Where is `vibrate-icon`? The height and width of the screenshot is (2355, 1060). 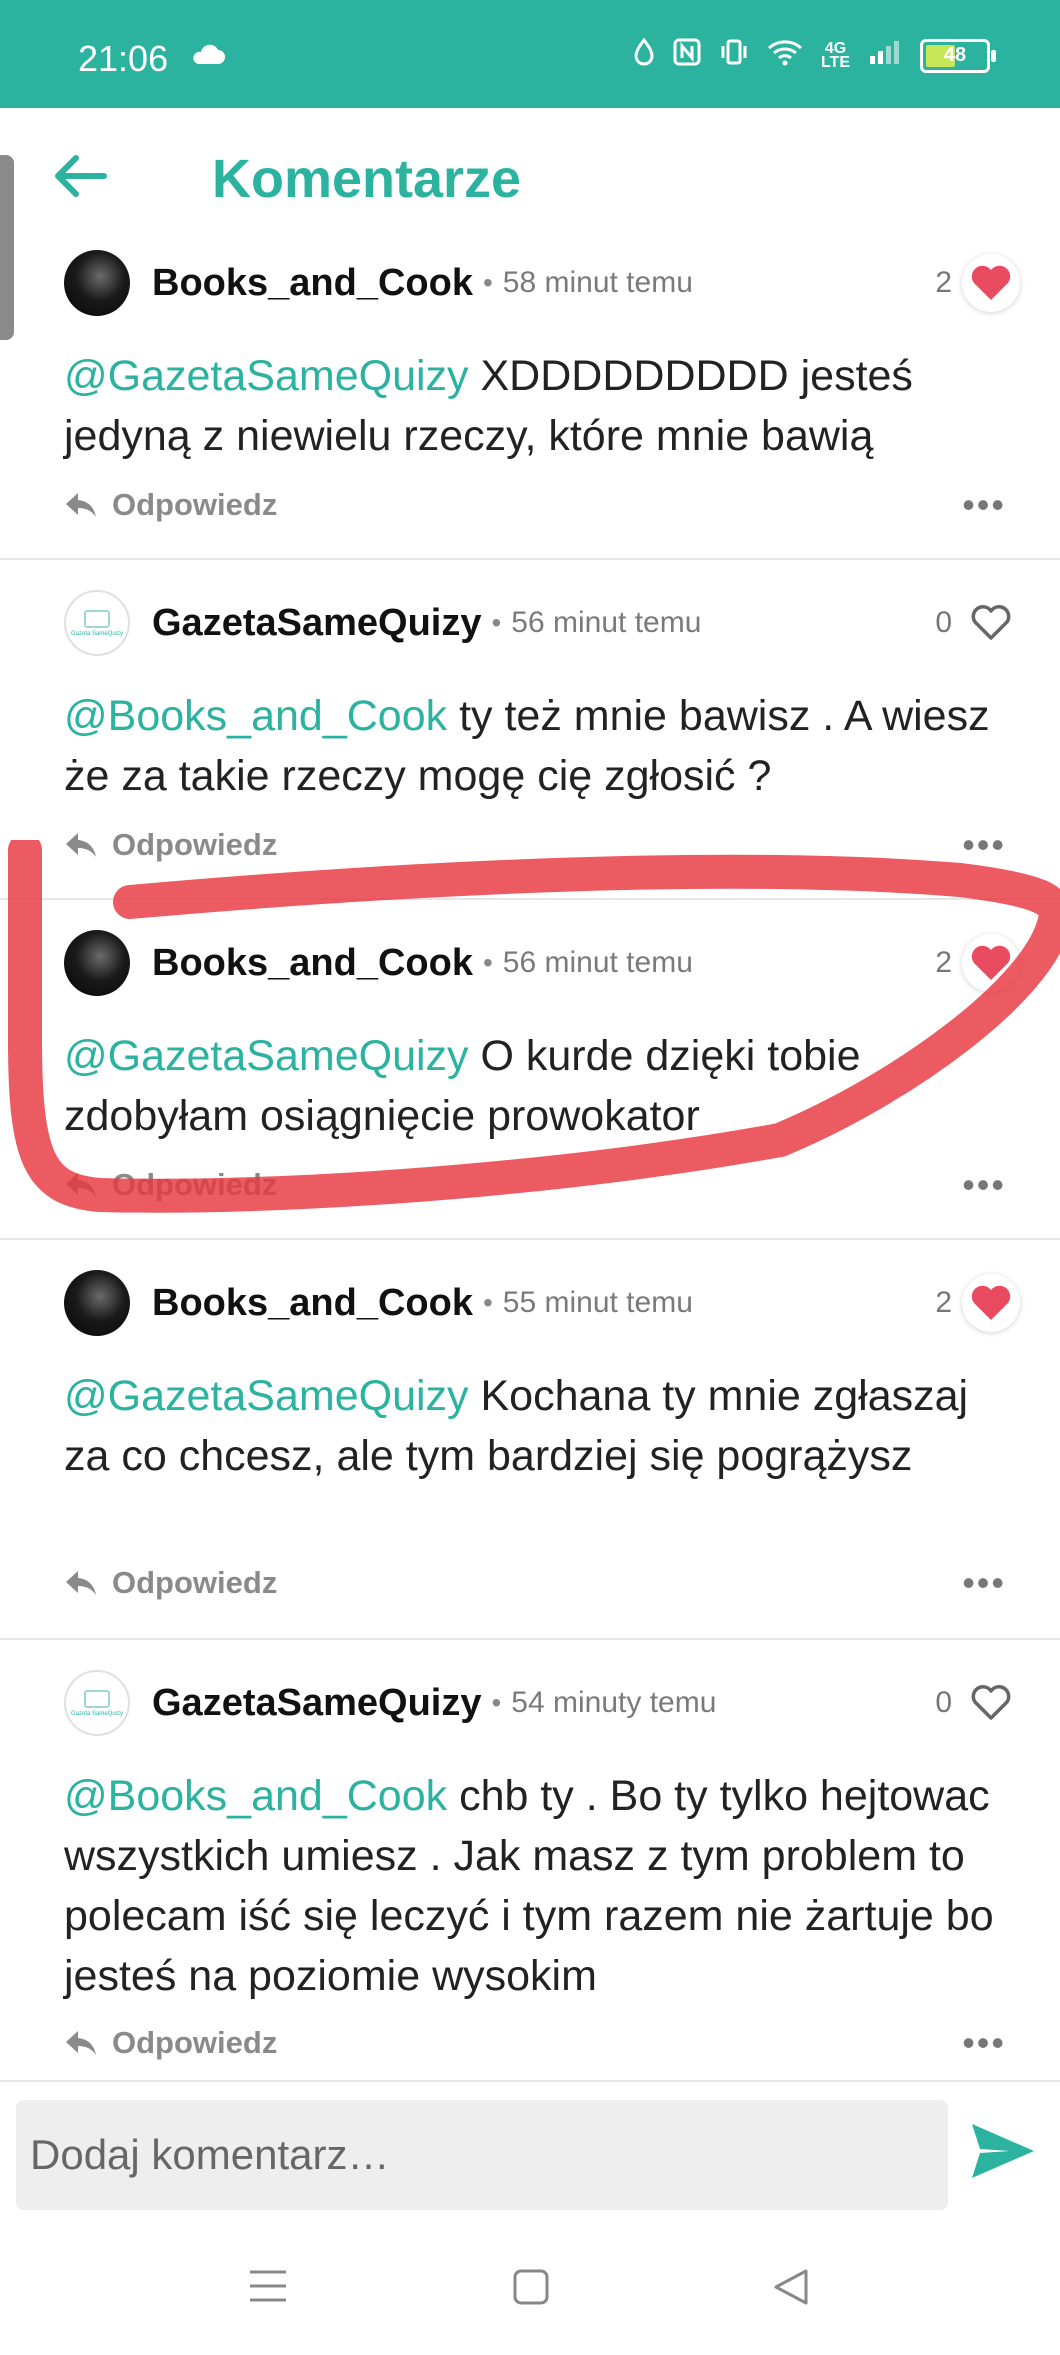 vibrate-icon is located at coordinates (734, 55).